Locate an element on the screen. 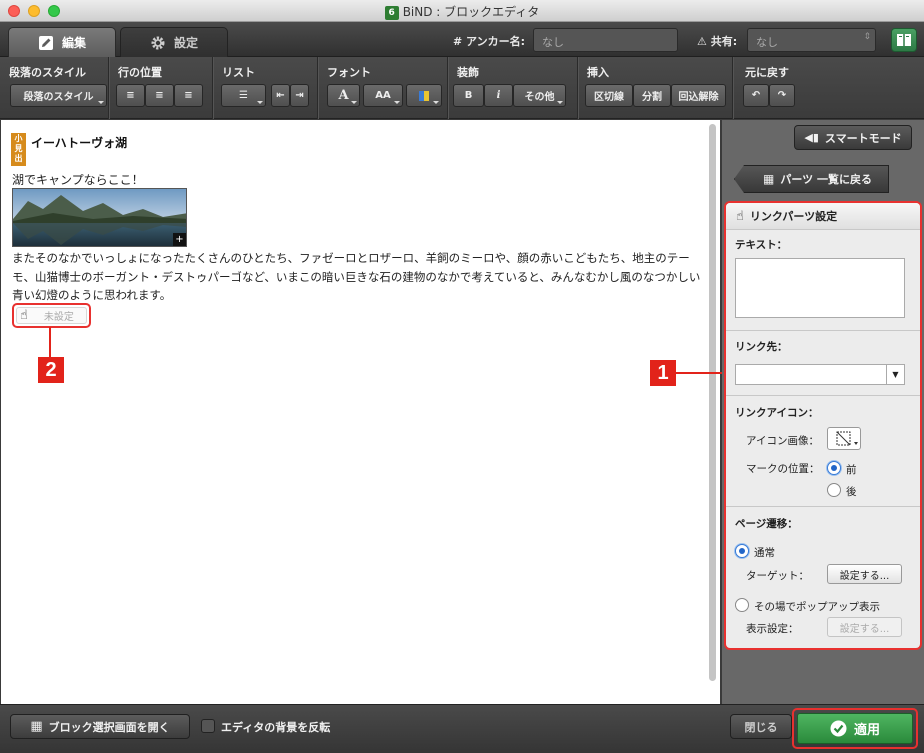  wrap-cancel-label: 回込解除 is located at coordinates (698, 97).